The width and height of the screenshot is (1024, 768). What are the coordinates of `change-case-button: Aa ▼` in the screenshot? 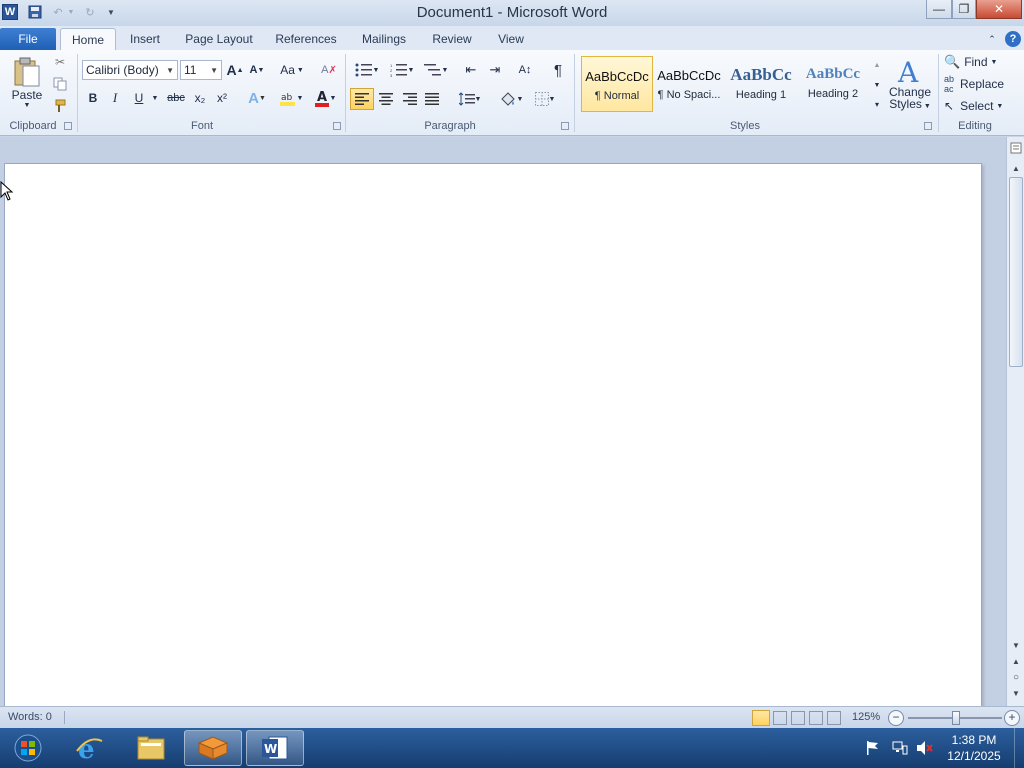 It's located at (292, 70).